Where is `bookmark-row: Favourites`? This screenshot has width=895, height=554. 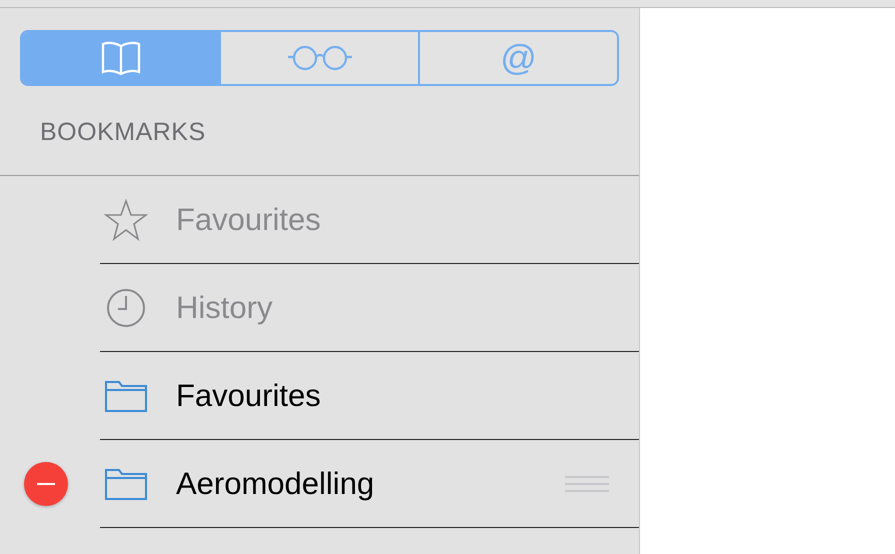 bookmark-row: Favourites is located at coordinates (369, 396).